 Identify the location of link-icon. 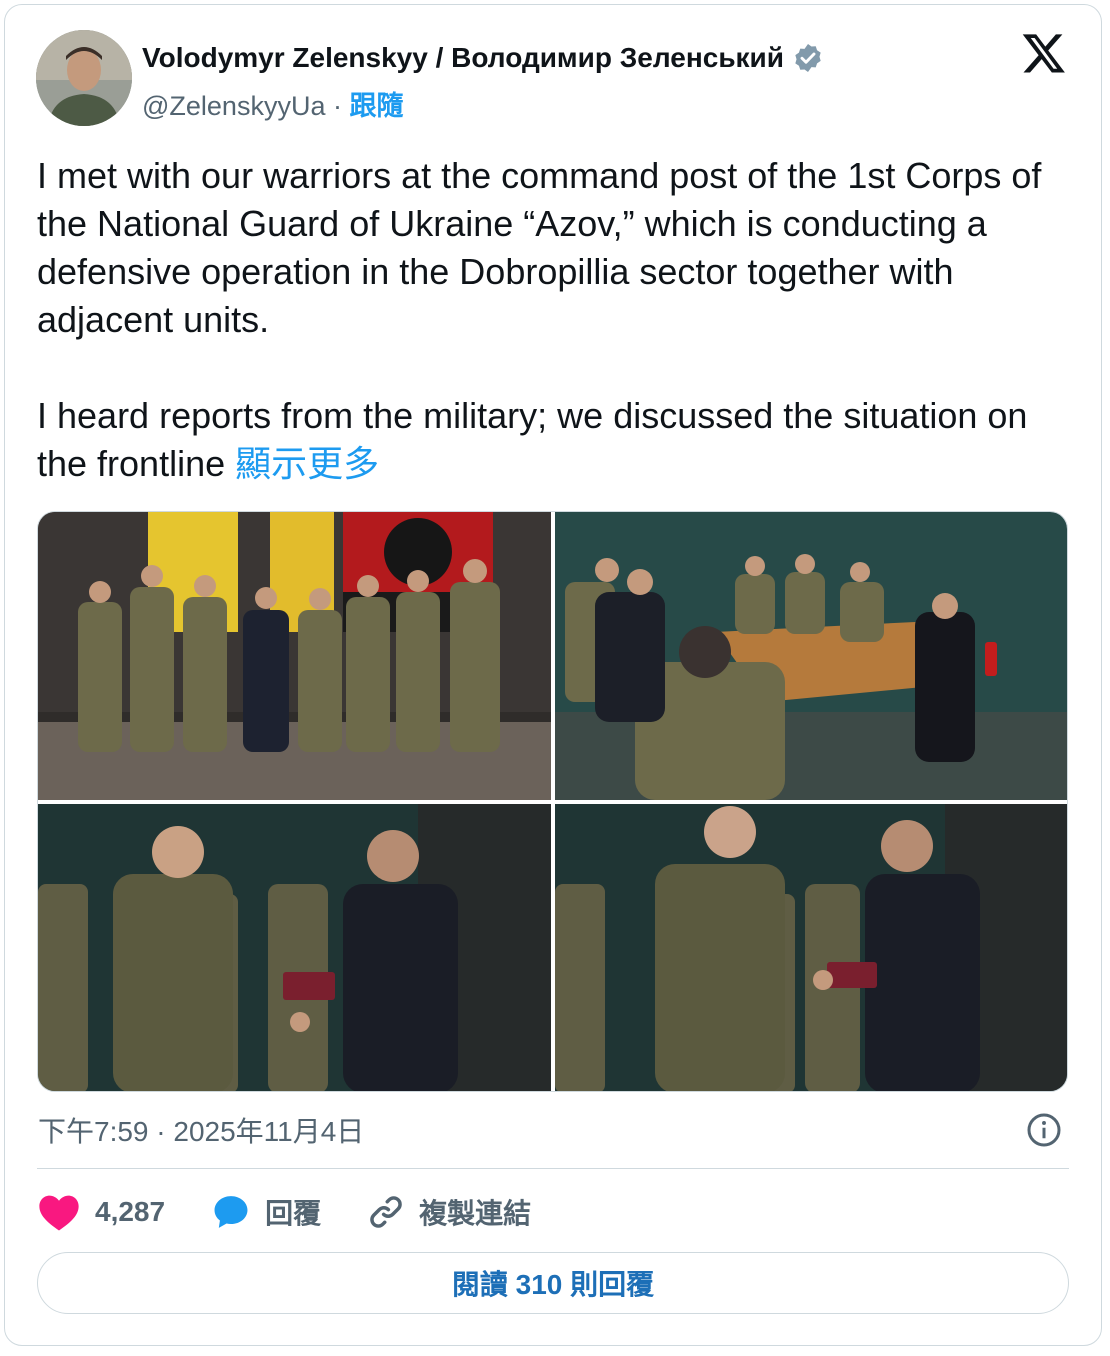
(386, 1212).